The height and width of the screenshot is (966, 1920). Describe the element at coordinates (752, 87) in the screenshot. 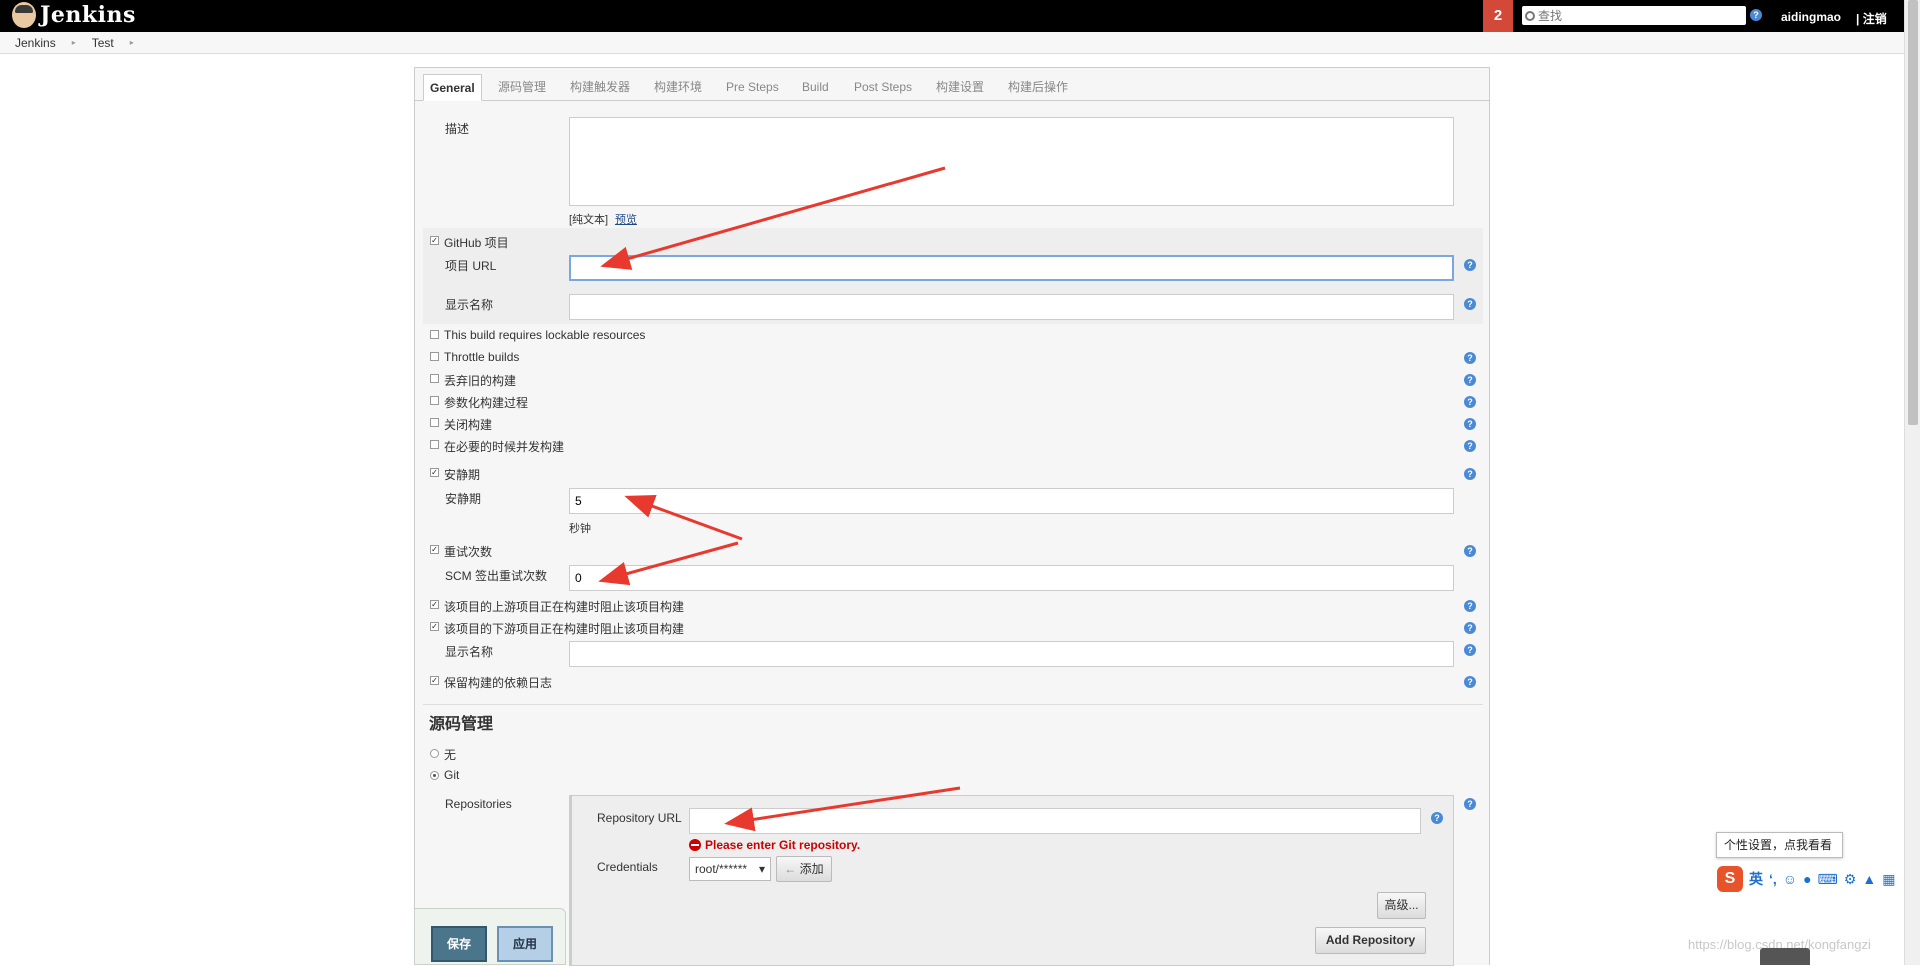

I see `tab-pre-steps: Pre Steps` at that location.